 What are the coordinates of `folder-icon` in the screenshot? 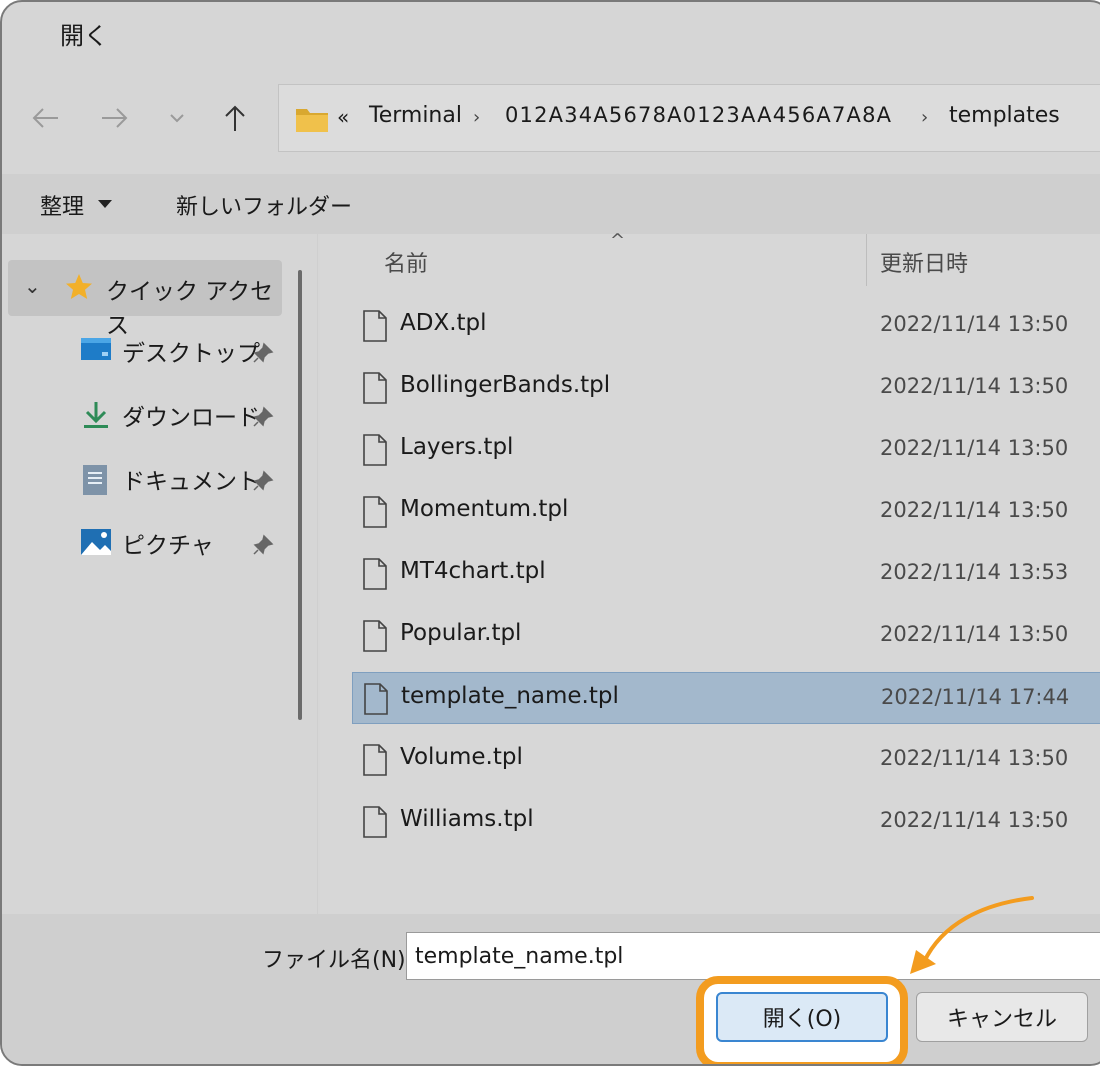 It's located at (312, 120).